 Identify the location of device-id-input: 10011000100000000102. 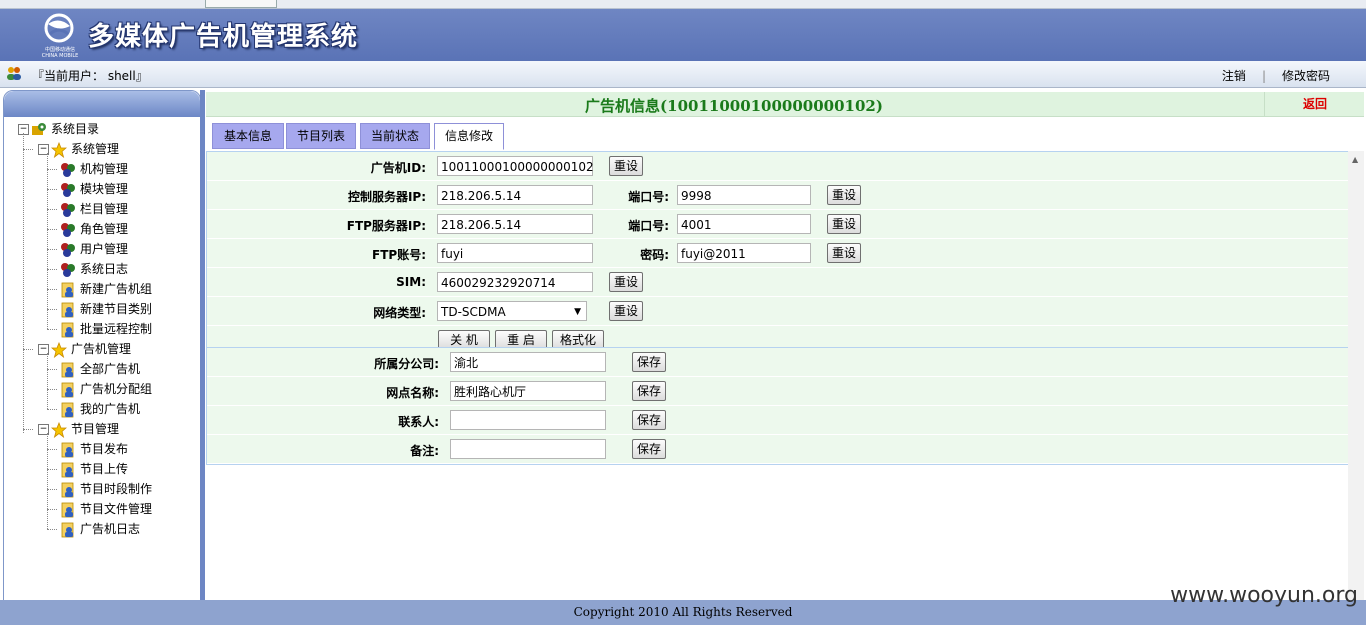
(515, 166).